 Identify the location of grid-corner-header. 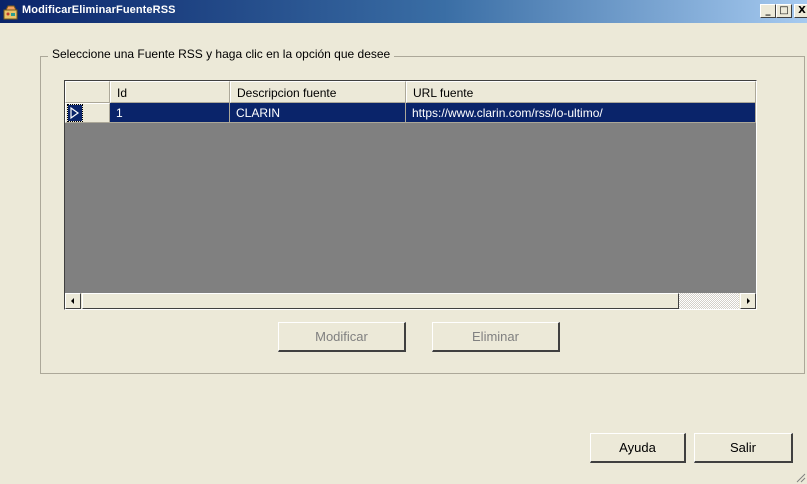
(87, 92).